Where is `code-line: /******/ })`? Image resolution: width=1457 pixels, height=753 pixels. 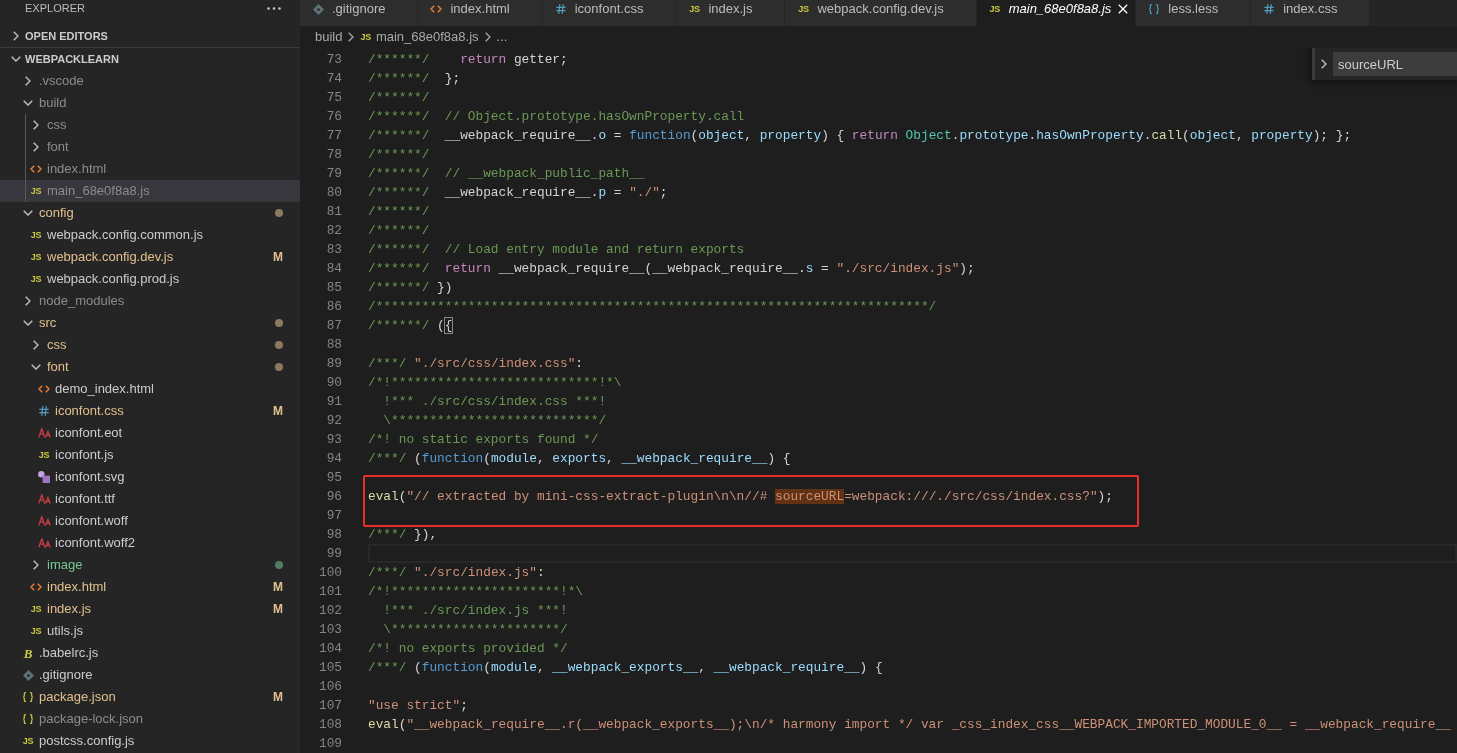
code-line: /******/ }) is located at coordinates (410, 287).